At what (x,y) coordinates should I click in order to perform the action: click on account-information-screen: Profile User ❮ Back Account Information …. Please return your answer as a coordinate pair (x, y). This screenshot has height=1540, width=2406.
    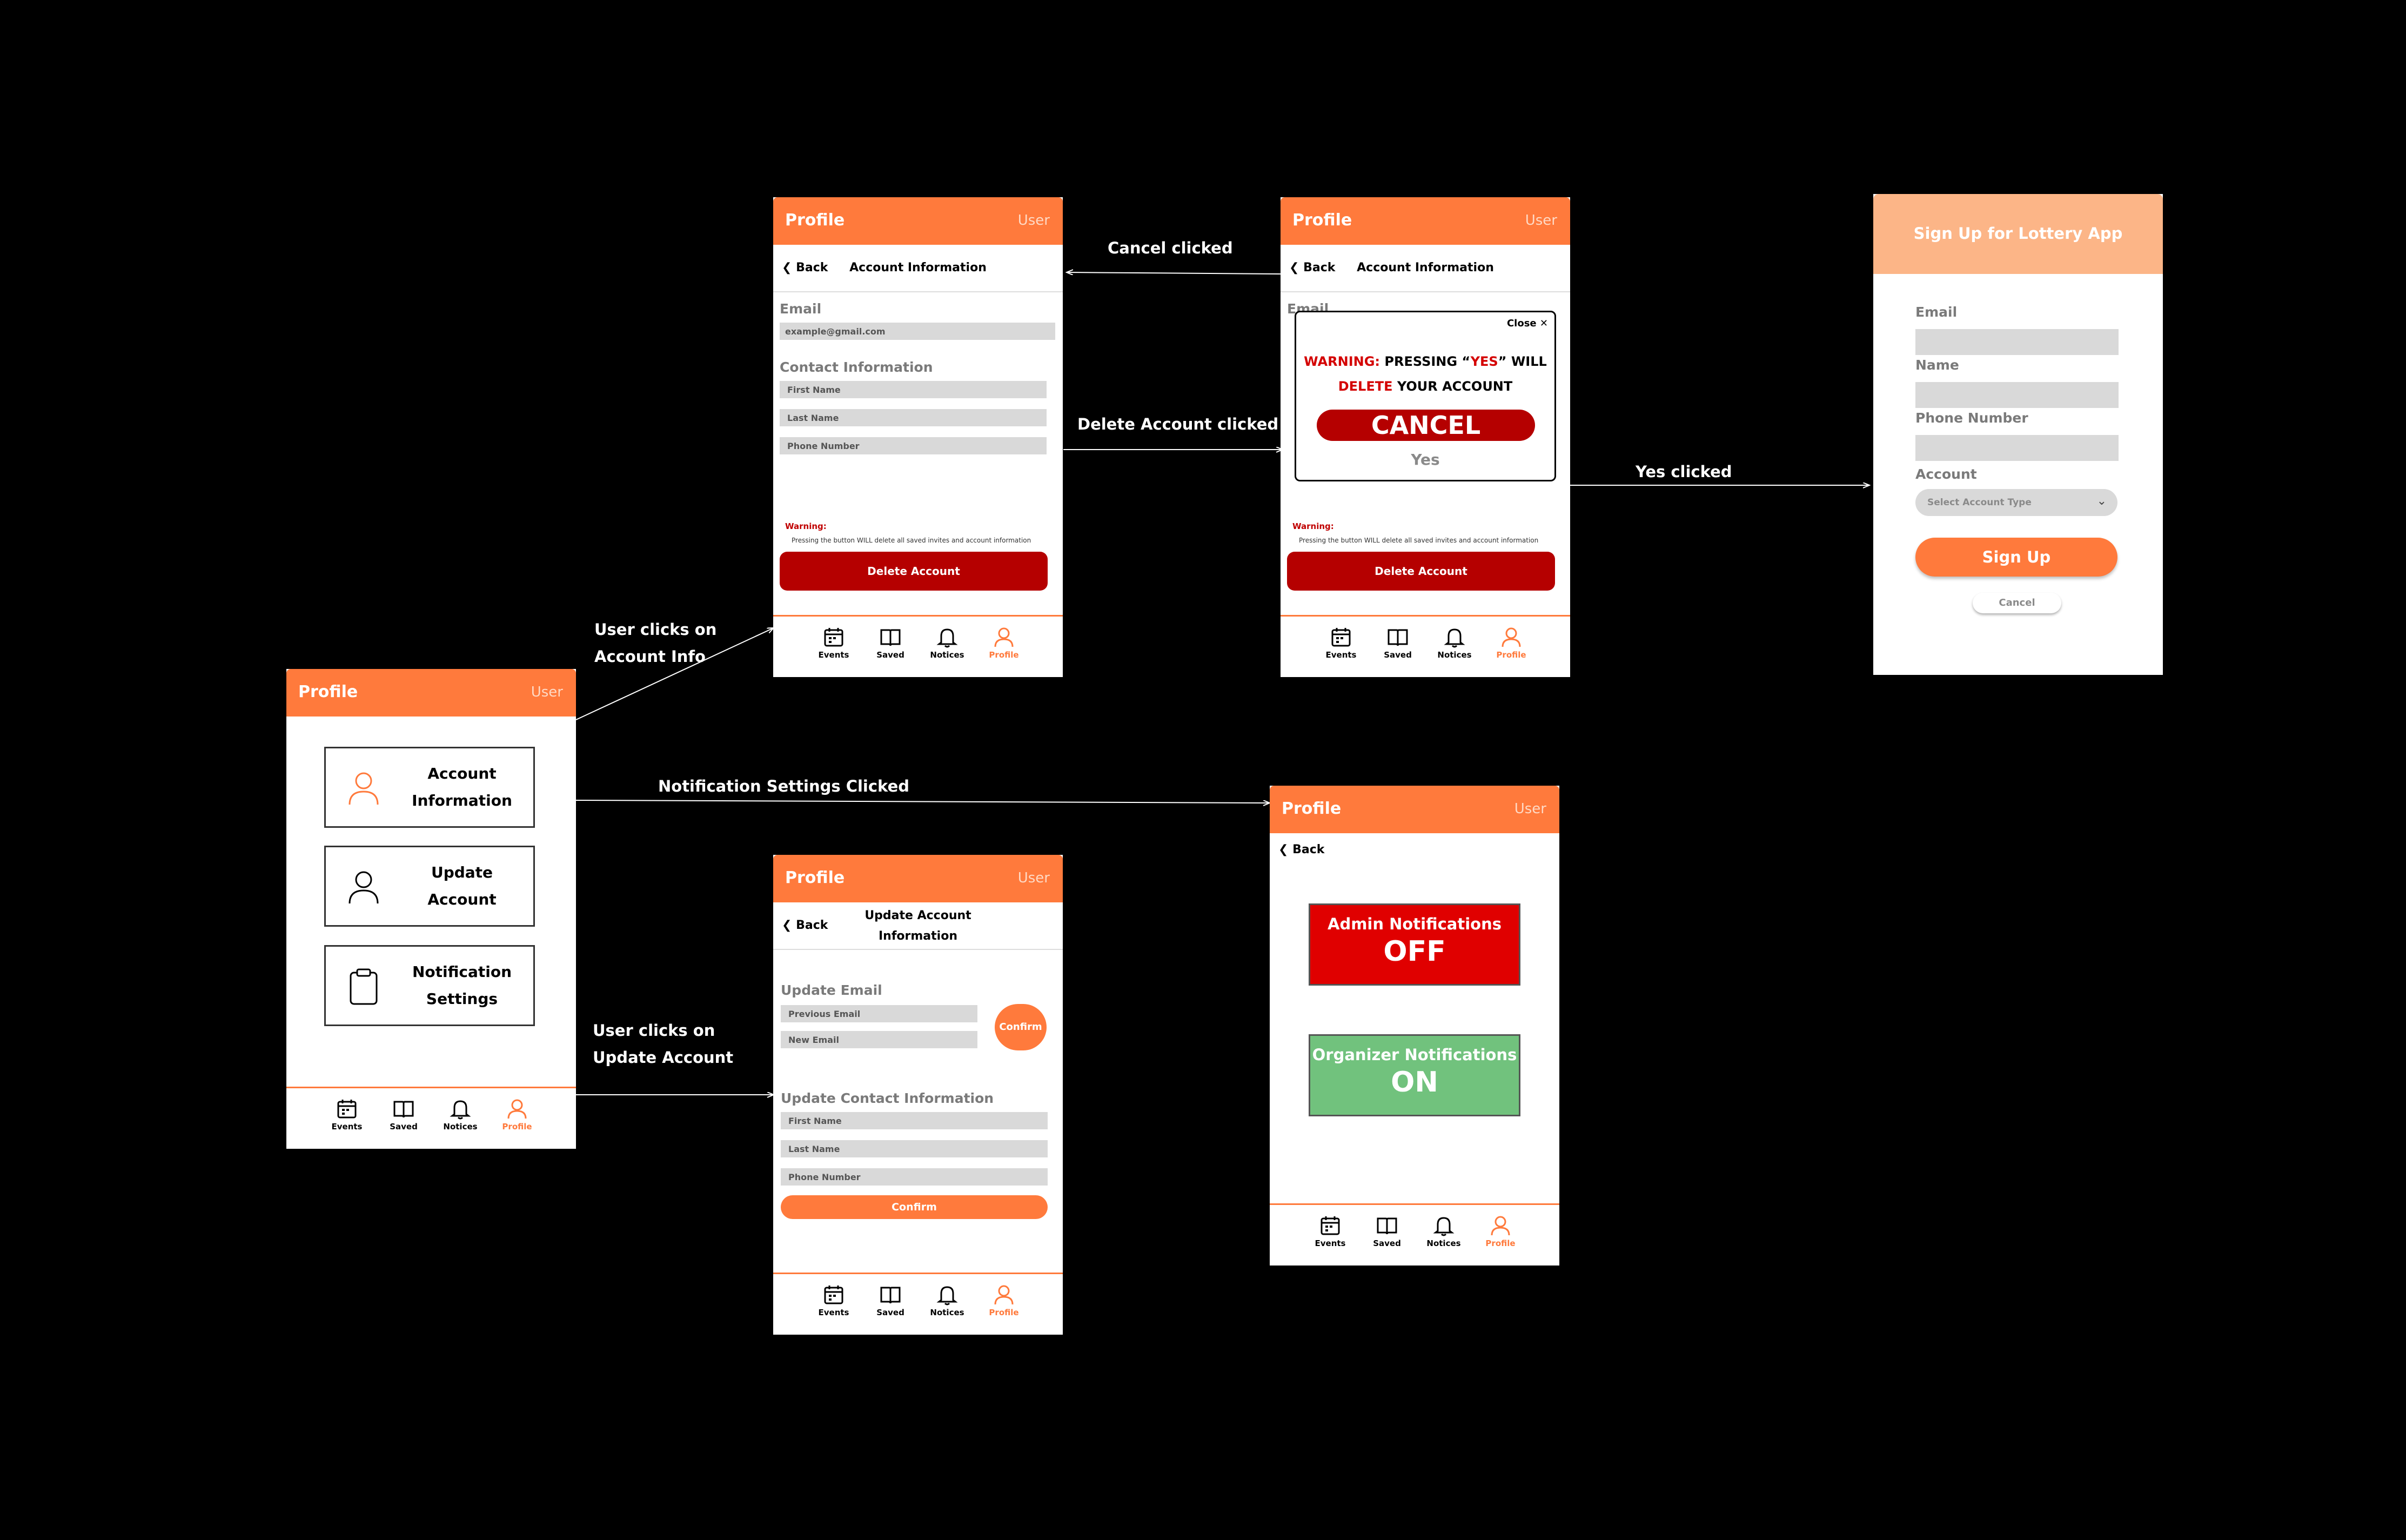
    Looking at the image, I should click on (918, 437).